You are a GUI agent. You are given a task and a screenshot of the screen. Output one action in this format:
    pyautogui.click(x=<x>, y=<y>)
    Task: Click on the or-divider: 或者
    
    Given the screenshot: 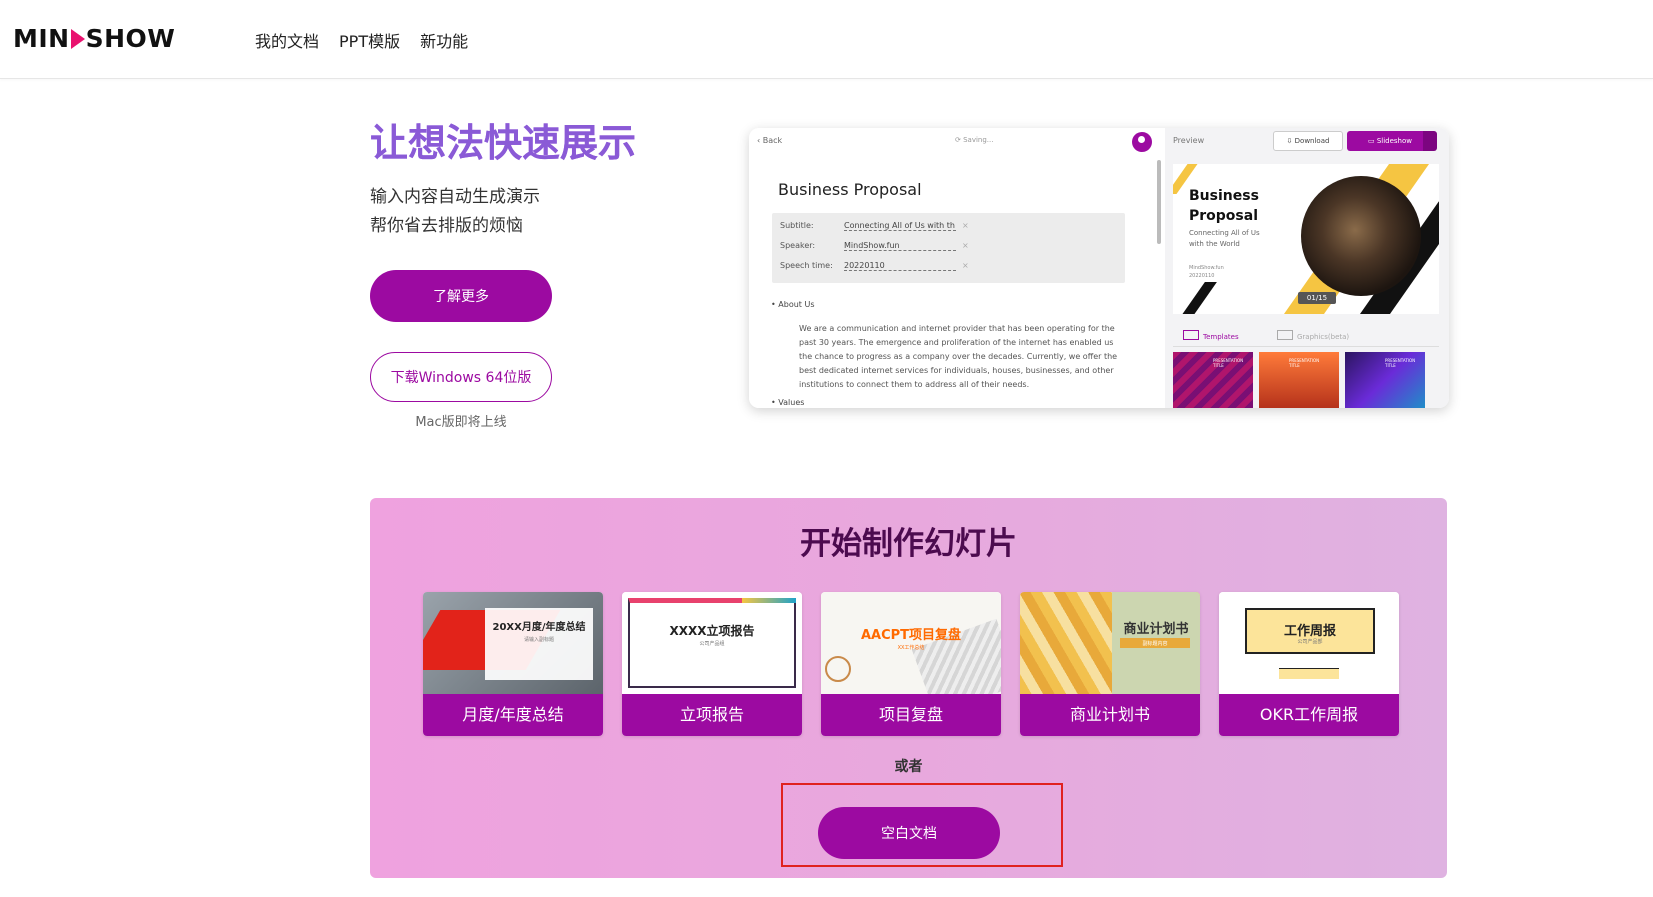 What is the action you would take?
    pyautogui.click(x=908, y=767)
    